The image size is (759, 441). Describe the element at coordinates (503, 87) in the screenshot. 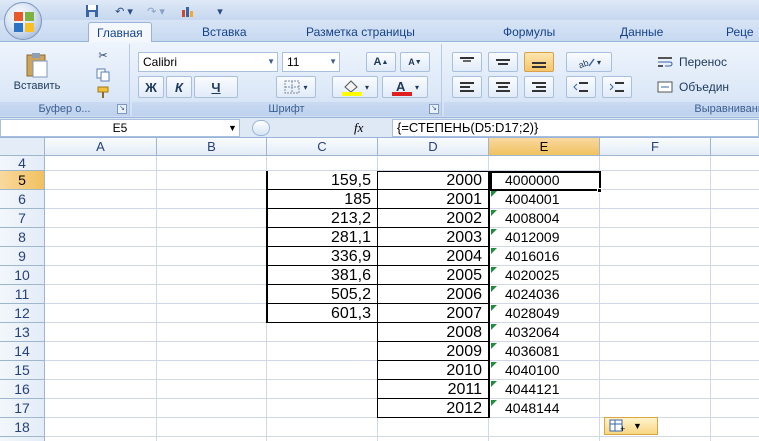

I see `align-center-button` at that location.